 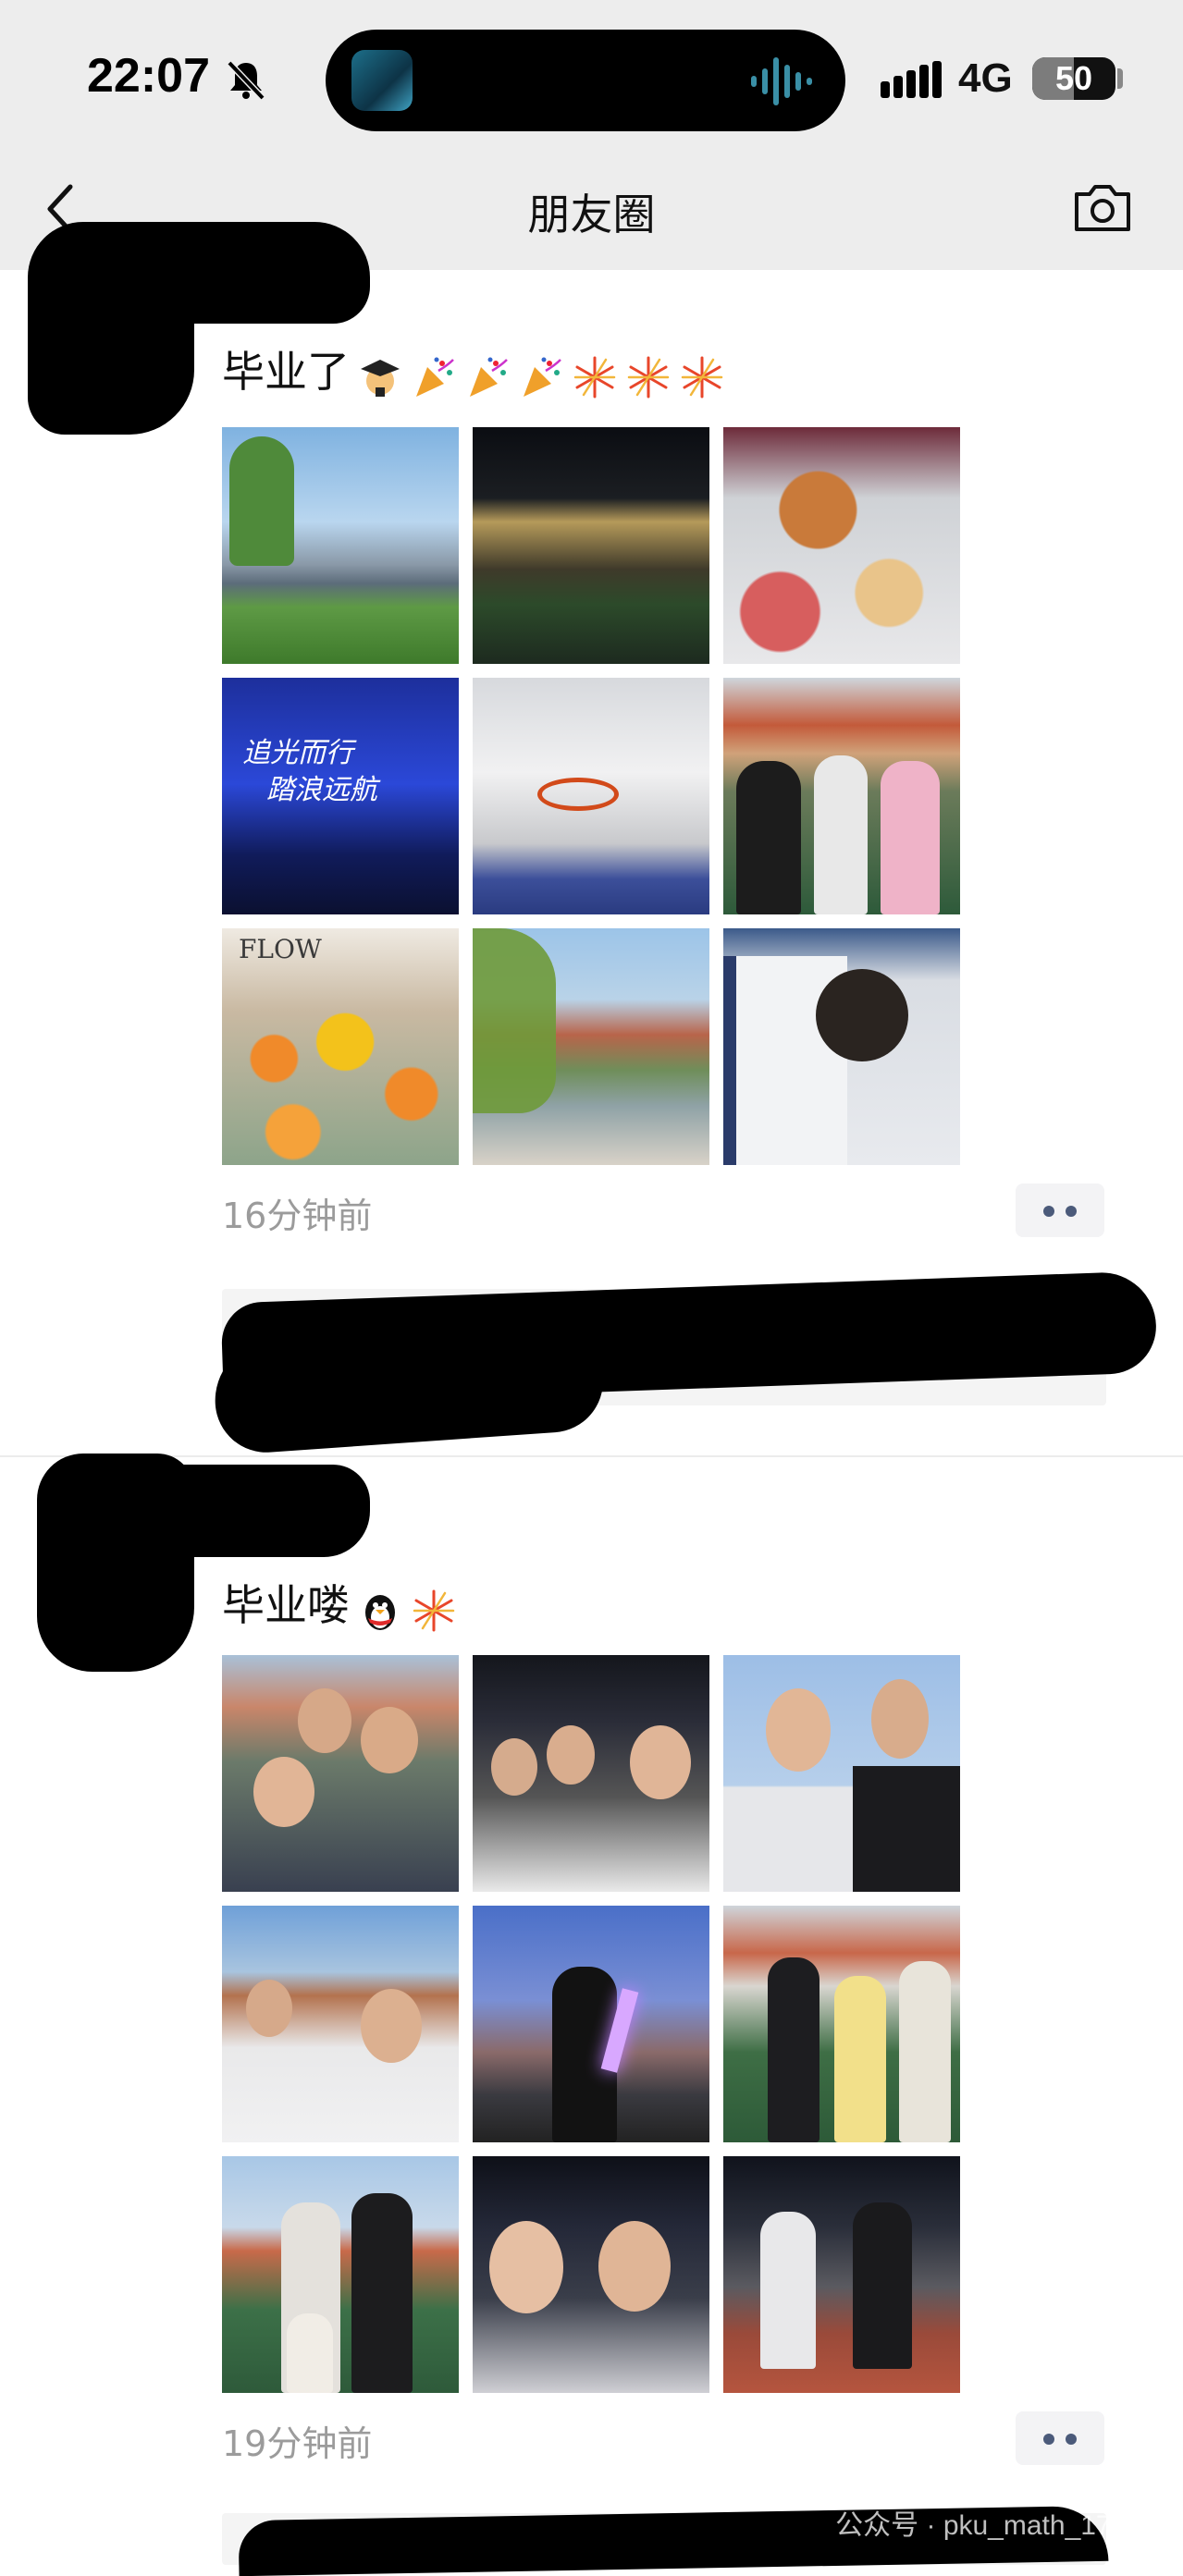 I want to click on stage-performance-photo: 追光而行 踏浪远航, so click(x=340, y=796).